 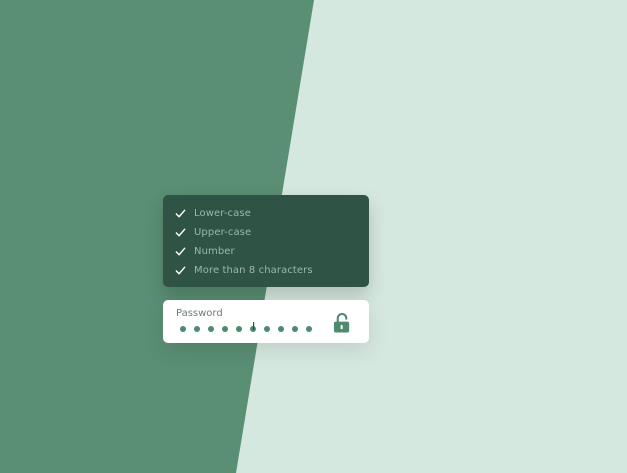 What do you see at coordinates (223, 232) in the screenshot?
I see `requirement-label: Upper-case` at bounding box center [223, 232].